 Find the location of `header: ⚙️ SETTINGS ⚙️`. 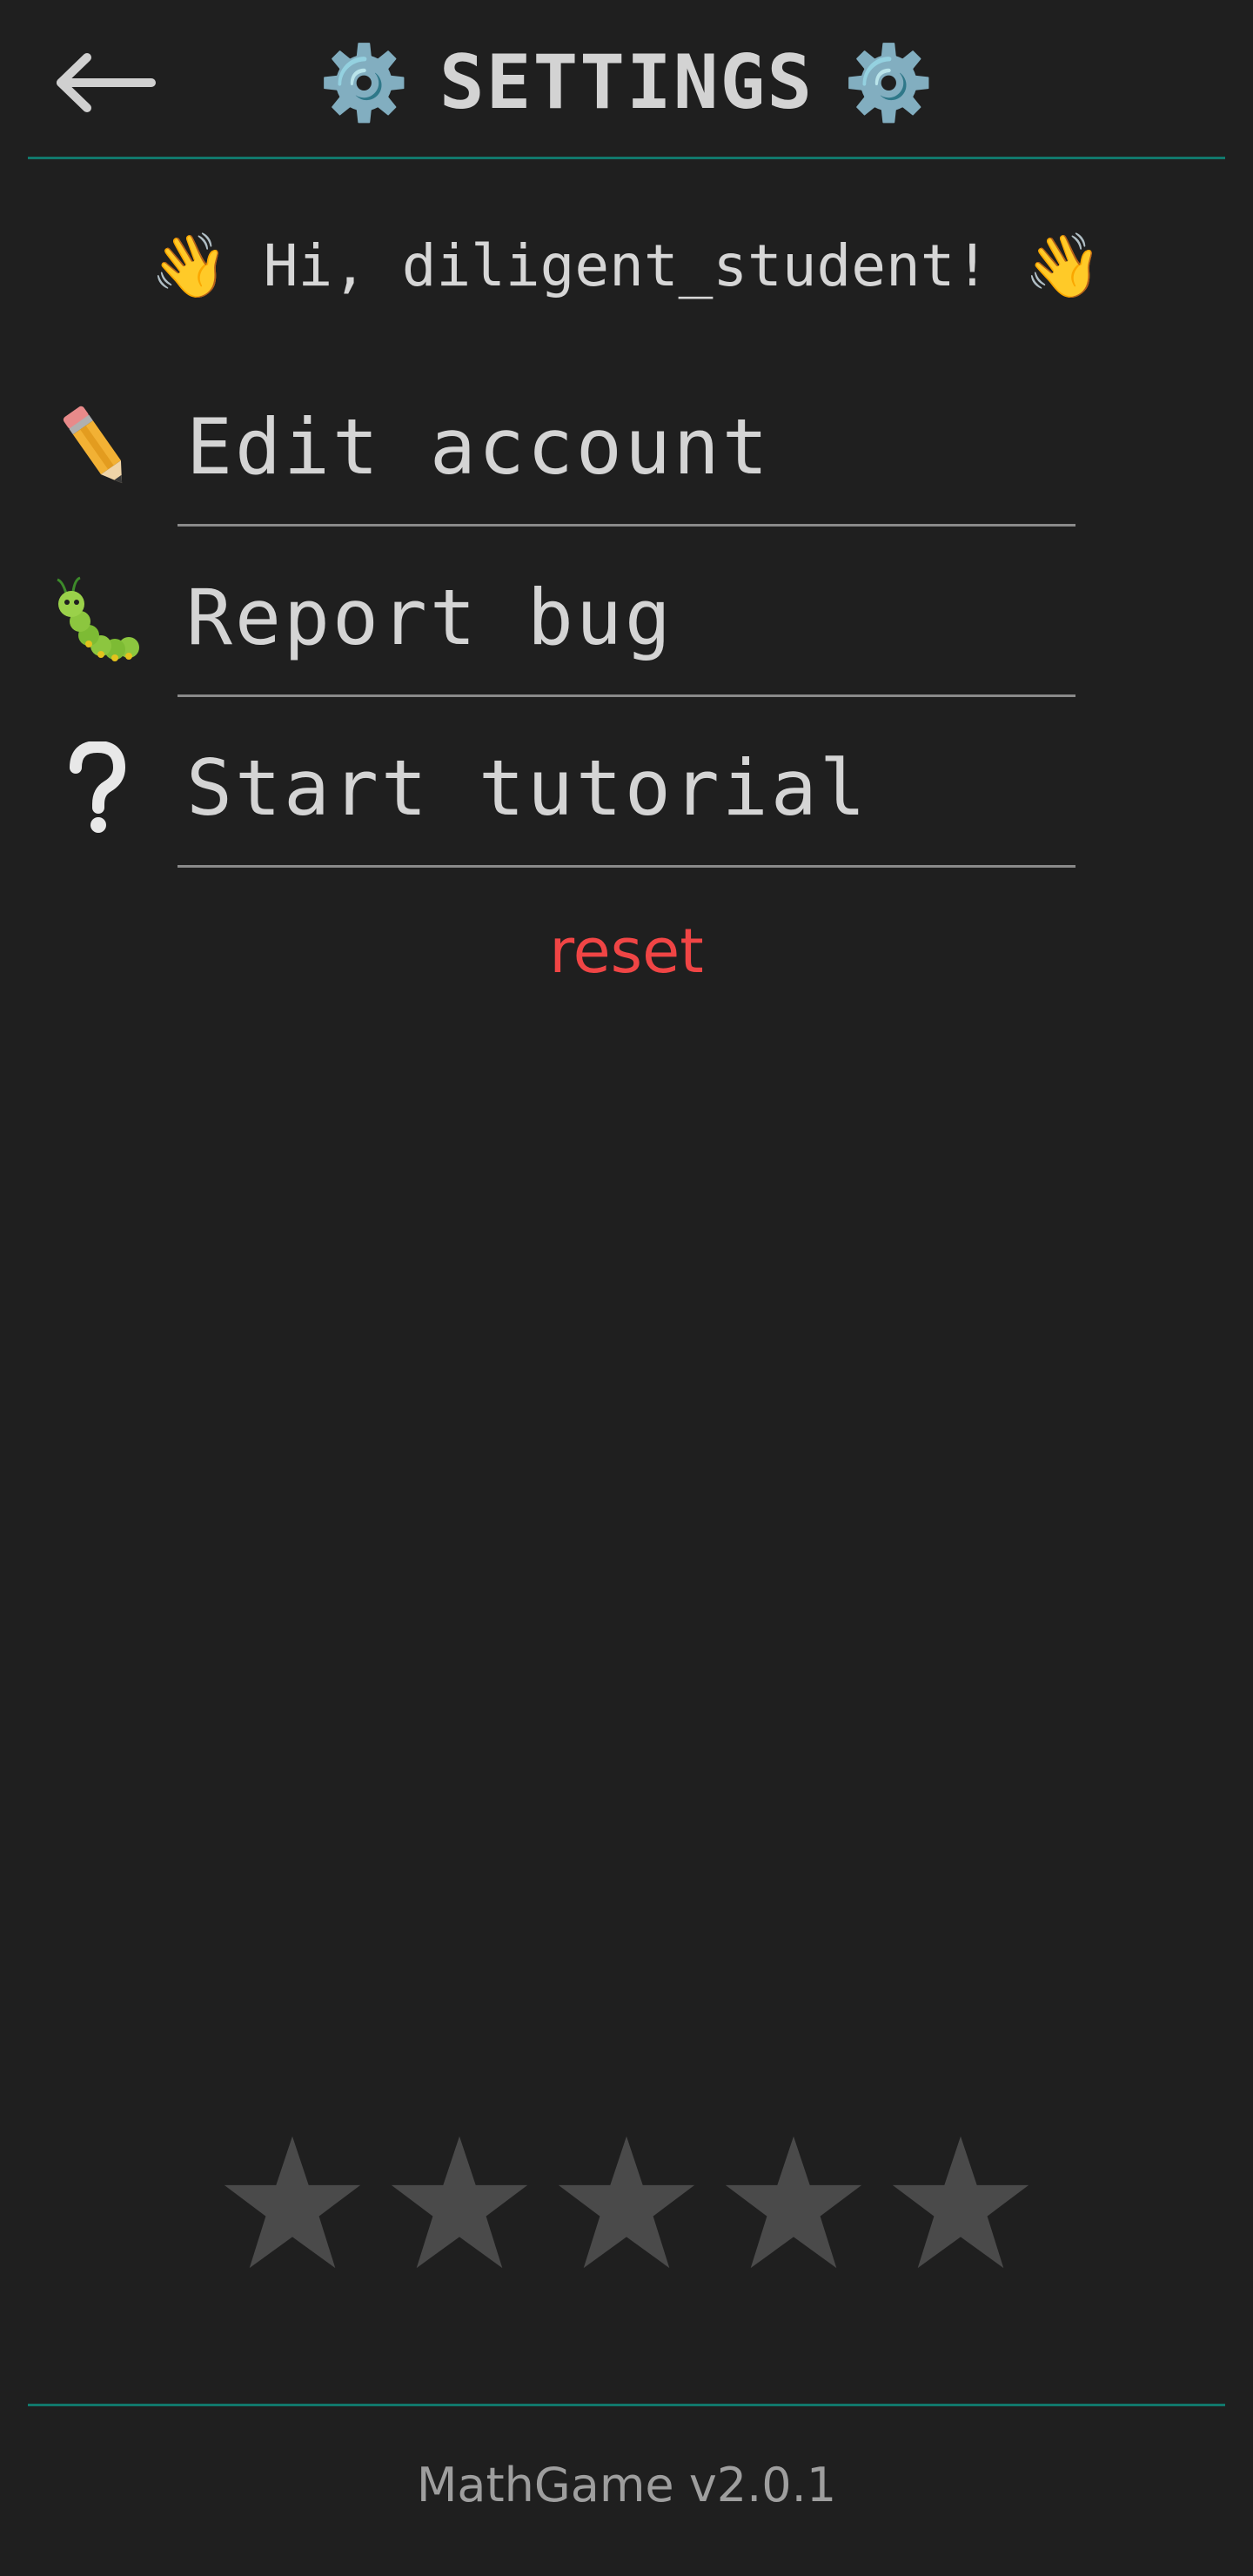

header: ⚙️ SETTINGS ⚙️ is located at coordinates (626, 79).